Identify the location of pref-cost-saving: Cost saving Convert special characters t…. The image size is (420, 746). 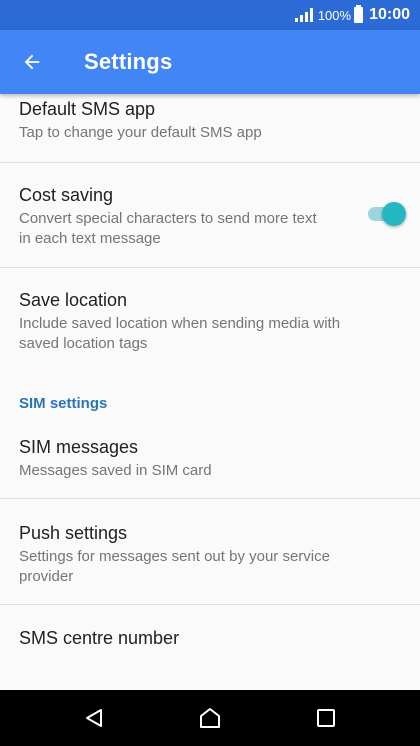
(210, 216).